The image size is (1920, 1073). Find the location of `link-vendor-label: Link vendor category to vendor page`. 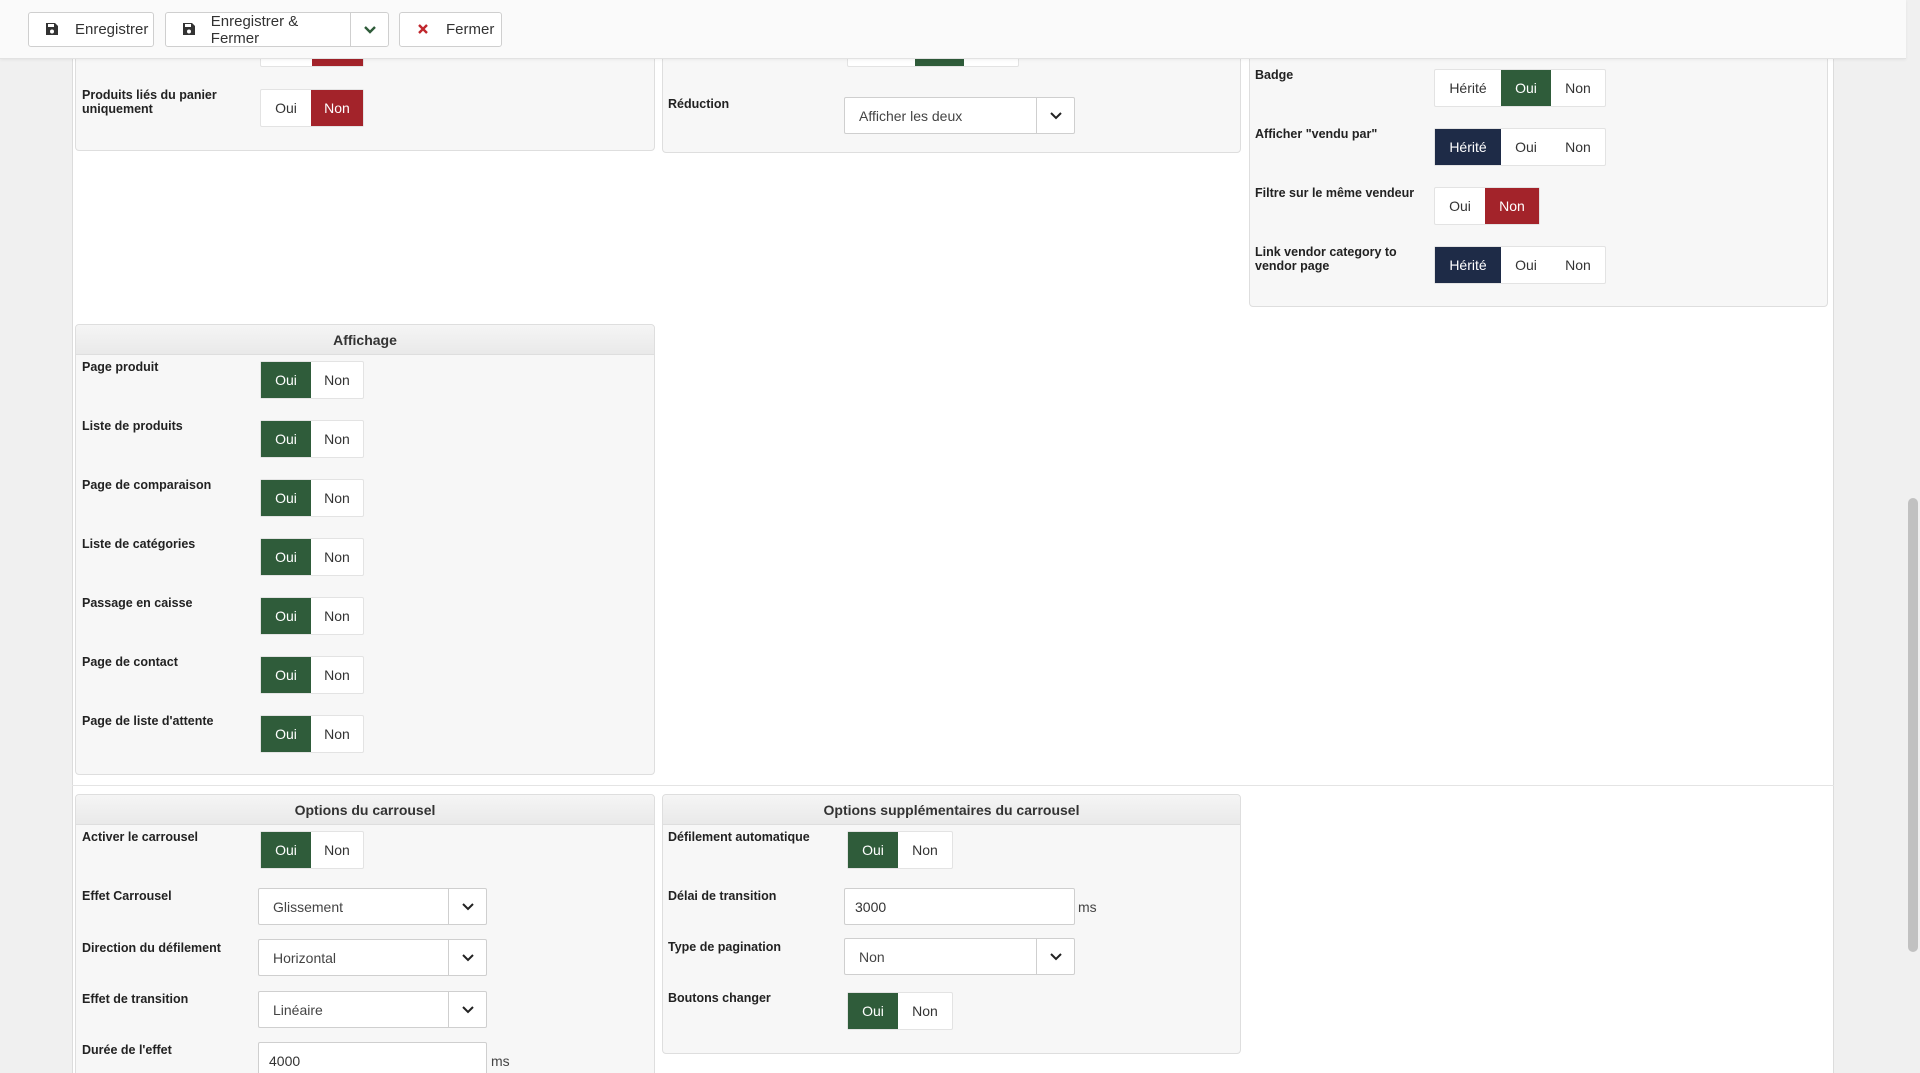

link-vendor-label: Link vendor category to vendor page is located at coordinates (1326, 259).